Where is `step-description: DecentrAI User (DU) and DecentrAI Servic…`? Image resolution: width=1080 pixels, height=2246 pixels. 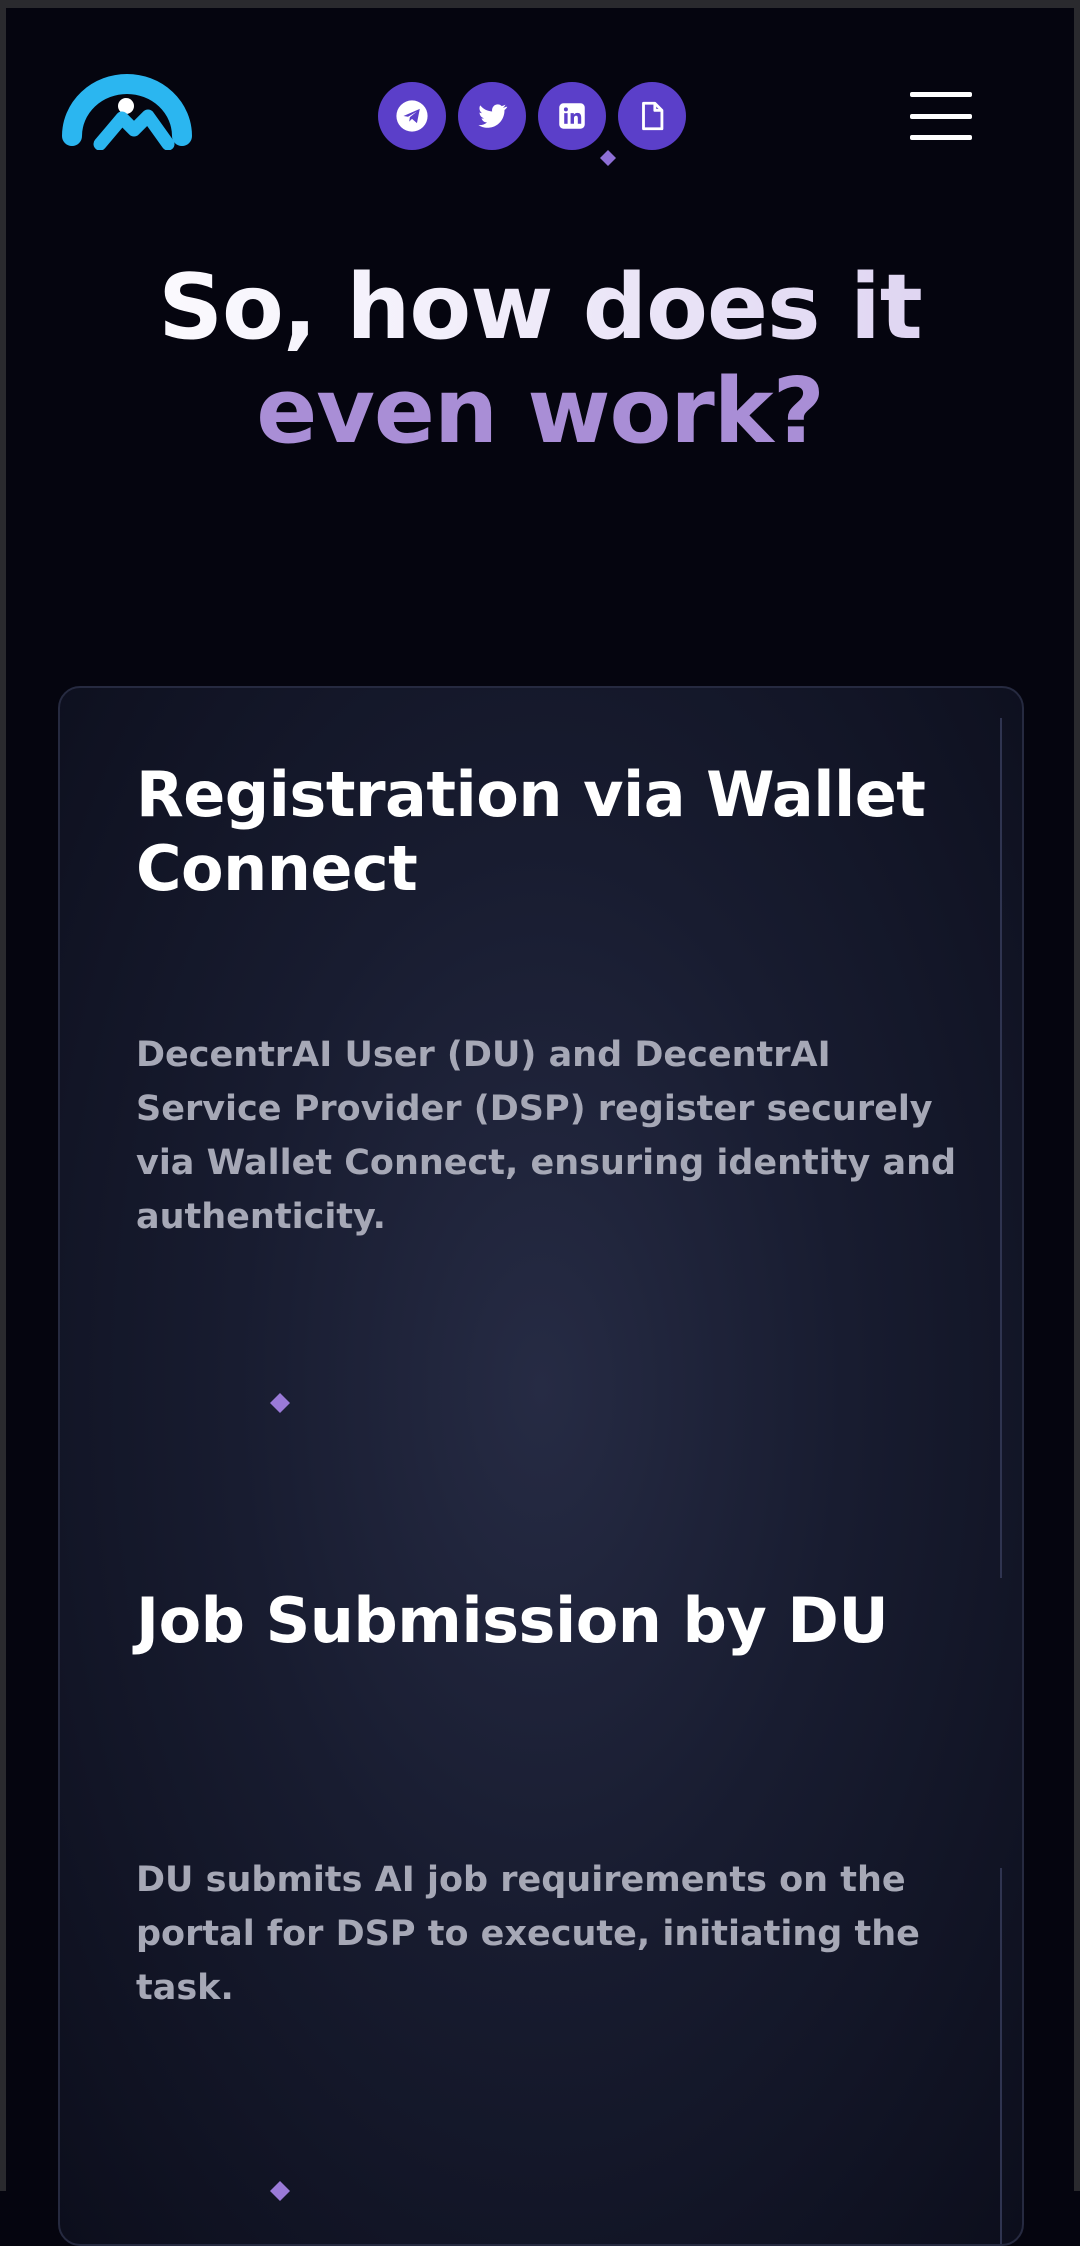
step-description: DecentrAI User (DU) and DecentrAI Servic… is located at coordinates (546, 1136).